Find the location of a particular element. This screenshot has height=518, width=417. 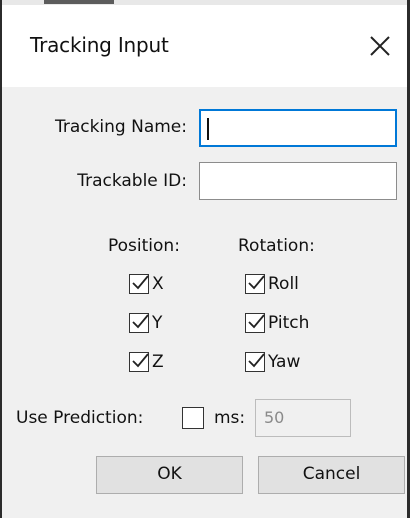

rotation-header: Rotation: is located at coordinates (276, 246).